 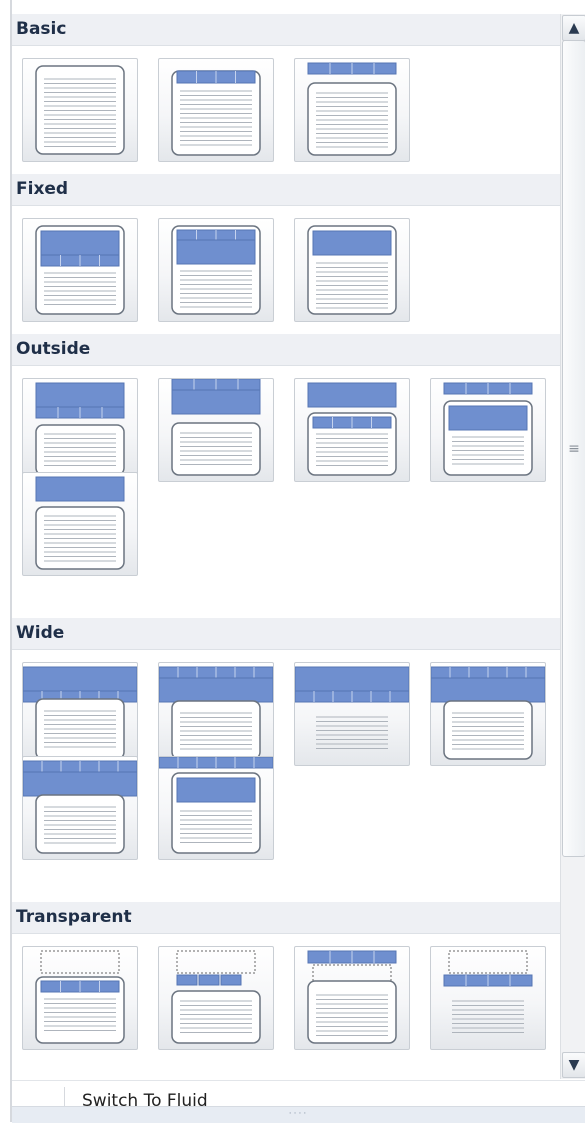 What do you see at coordinates (286, 634) in the screenshot?
I see `category-header-wide: Wide` at bounding box center [286, 634].